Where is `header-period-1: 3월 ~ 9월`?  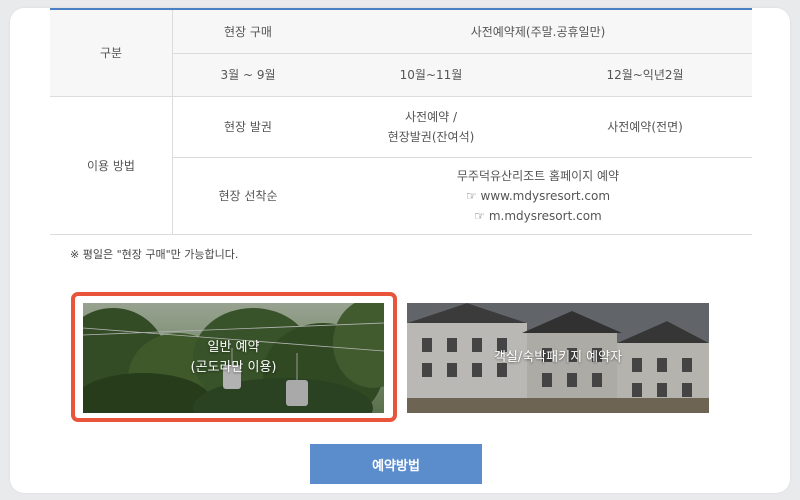 header-period-1: 3월 ~ 9월 is located at coordinates (248, 75).